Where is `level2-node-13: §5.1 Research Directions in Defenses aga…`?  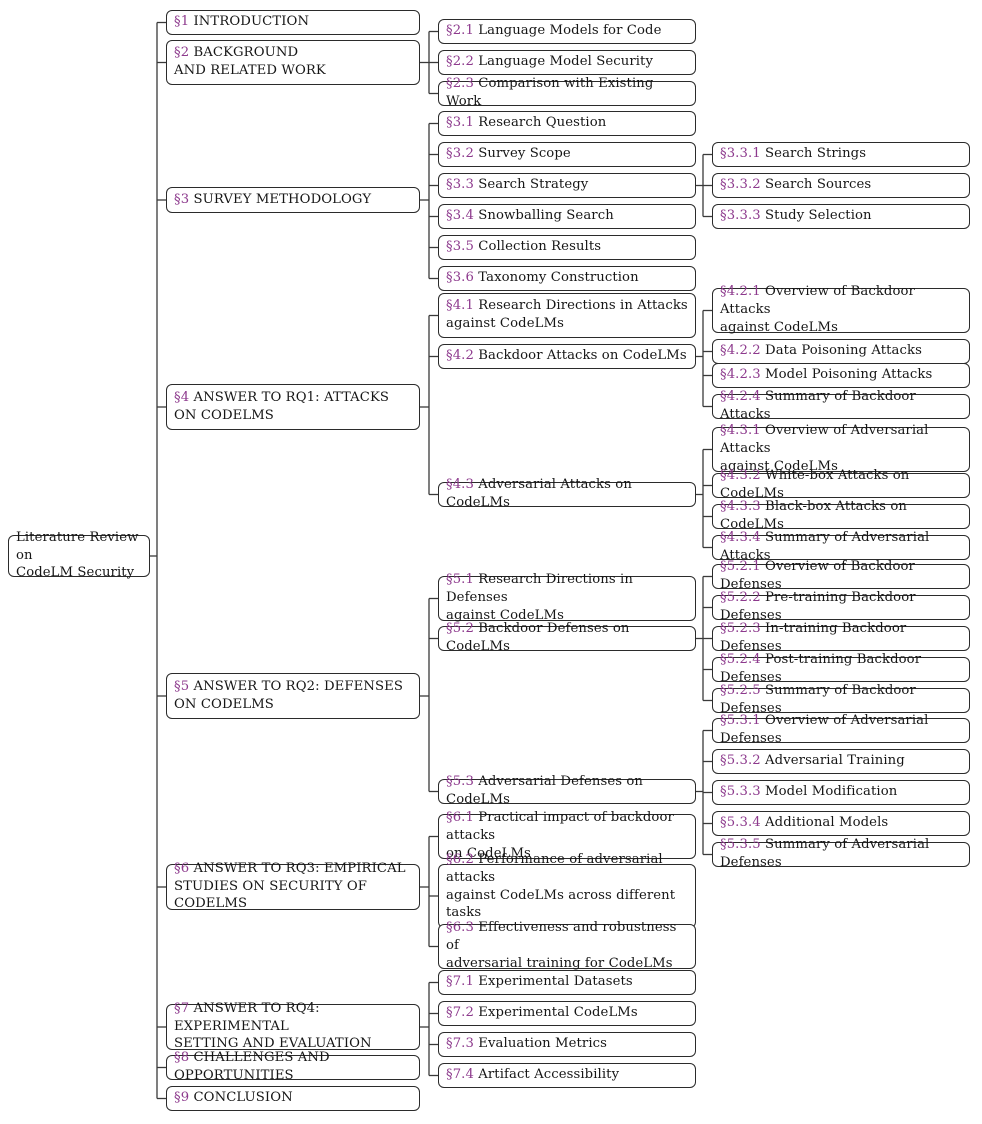 level2-node-13: §5.1 Research Directions in Defenses aga… is located at coordinates (567, 597).